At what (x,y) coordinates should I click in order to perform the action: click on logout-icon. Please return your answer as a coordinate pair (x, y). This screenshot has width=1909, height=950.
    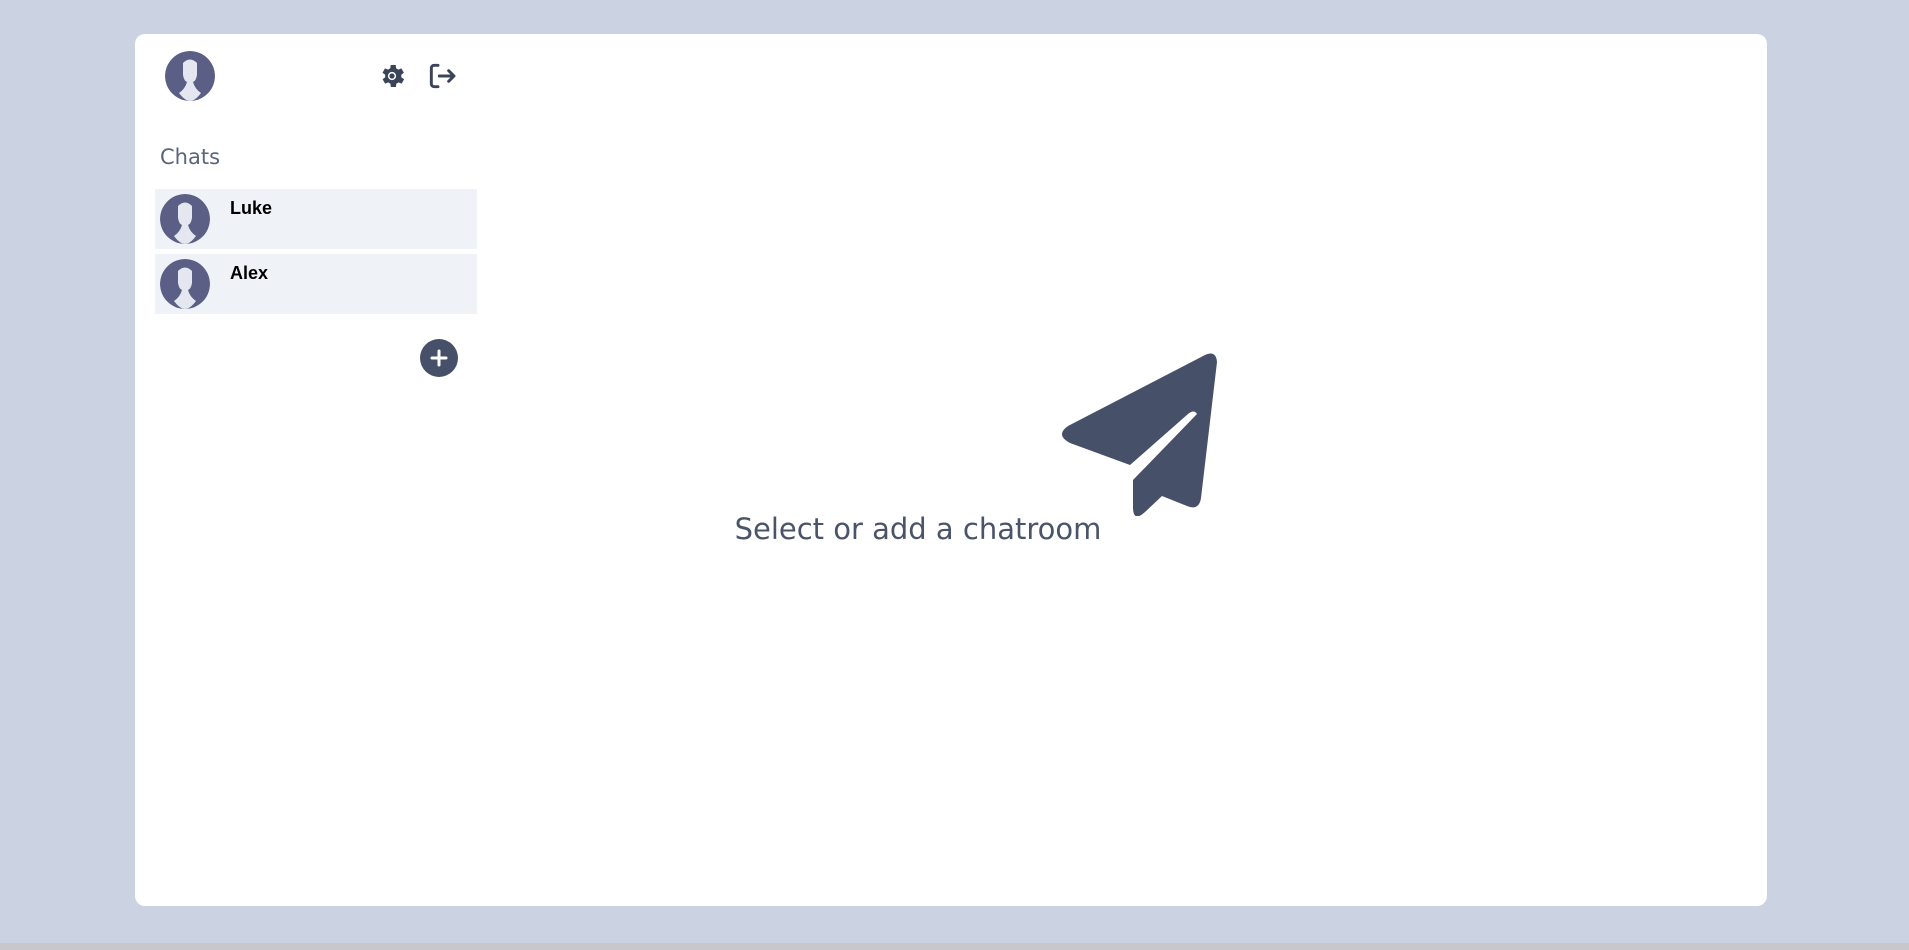
    Looking at the image, I should click on (442, 76).